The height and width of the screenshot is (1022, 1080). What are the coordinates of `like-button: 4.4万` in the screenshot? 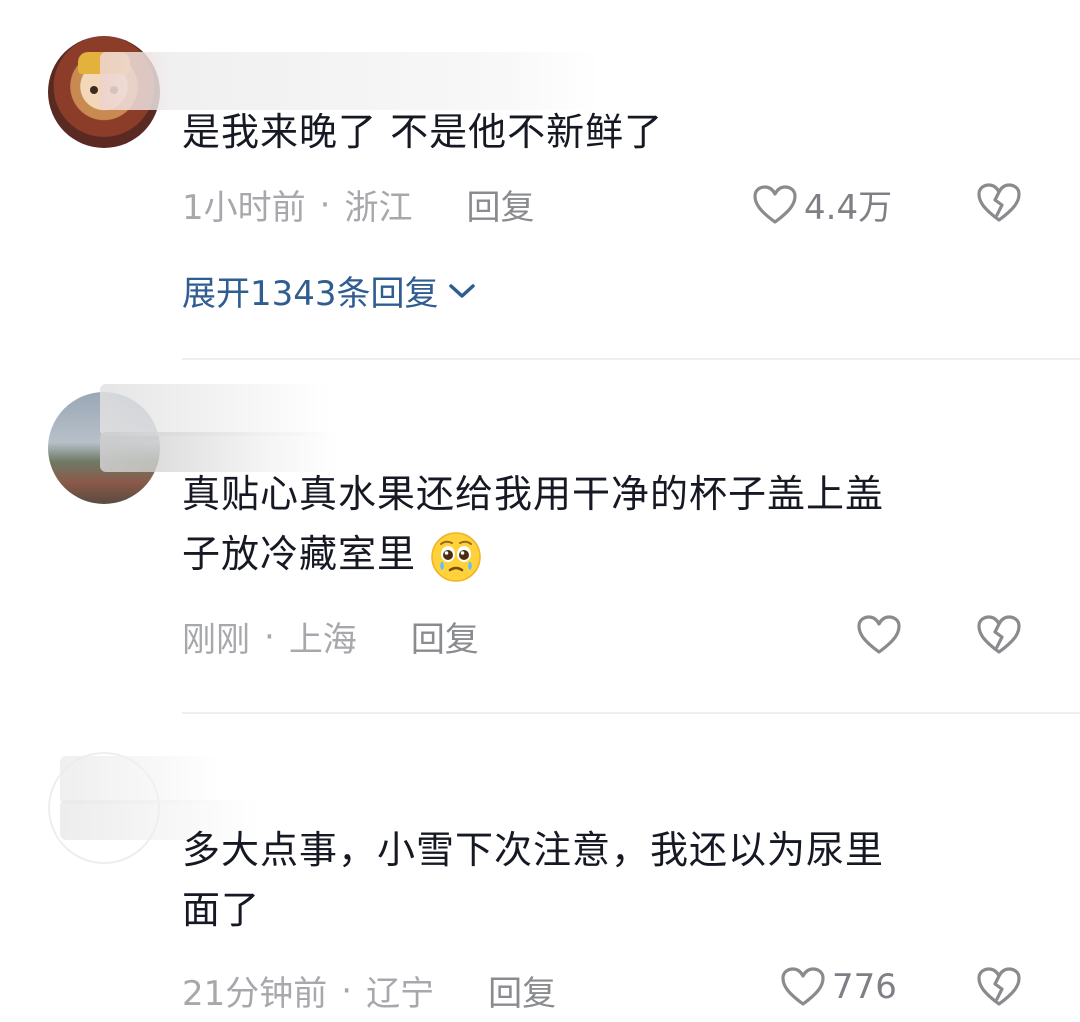 It's located at (822, 204).